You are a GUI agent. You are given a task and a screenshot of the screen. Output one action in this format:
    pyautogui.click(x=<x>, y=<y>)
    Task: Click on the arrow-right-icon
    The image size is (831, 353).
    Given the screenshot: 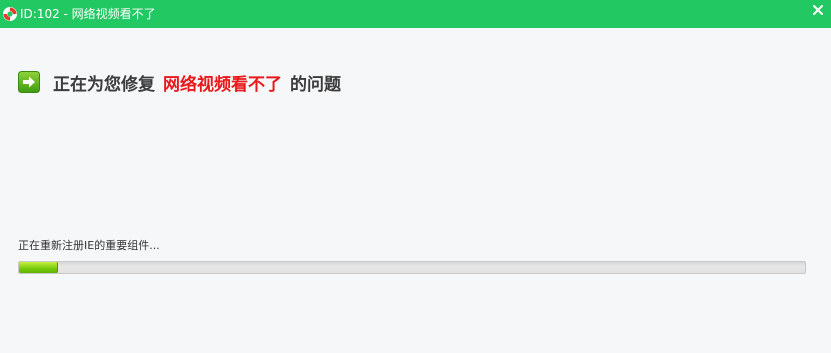 What is the action you would take?
    pyautogui.click(x=29, y=82)
    